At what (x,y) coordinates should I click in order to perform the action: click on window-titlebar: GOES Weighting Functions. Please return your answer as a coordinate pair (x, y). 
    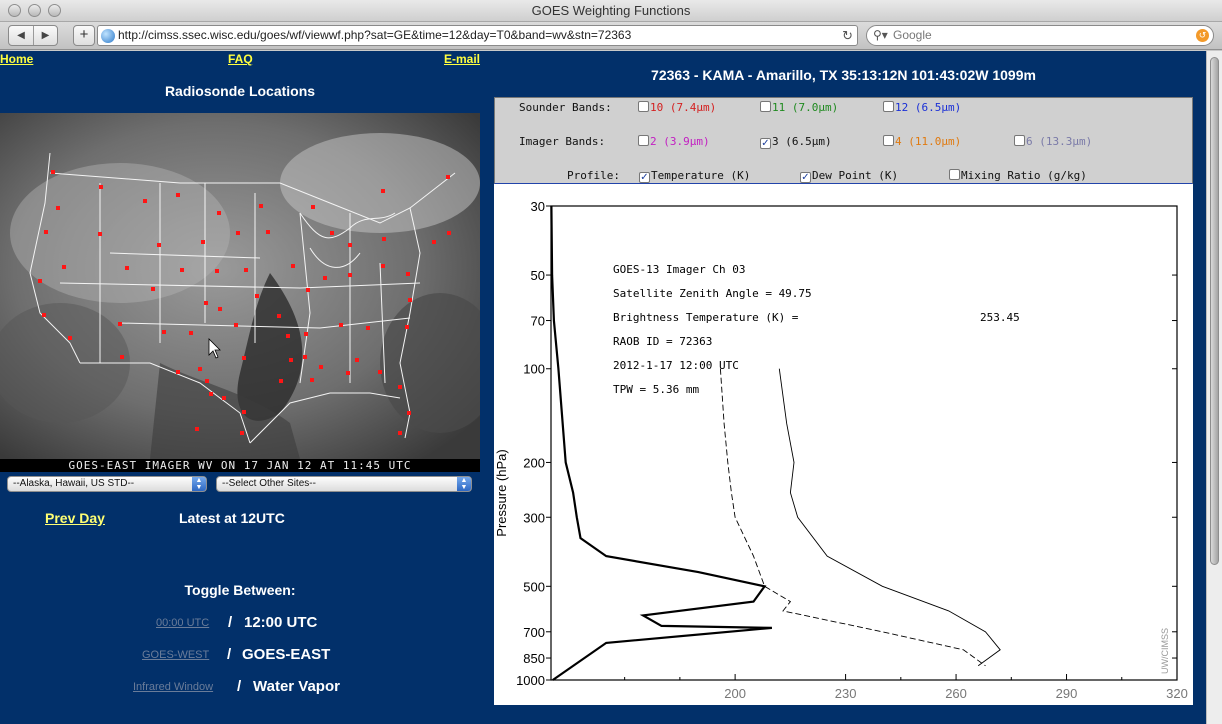
    Looking at the image, I should click on (611, 11).